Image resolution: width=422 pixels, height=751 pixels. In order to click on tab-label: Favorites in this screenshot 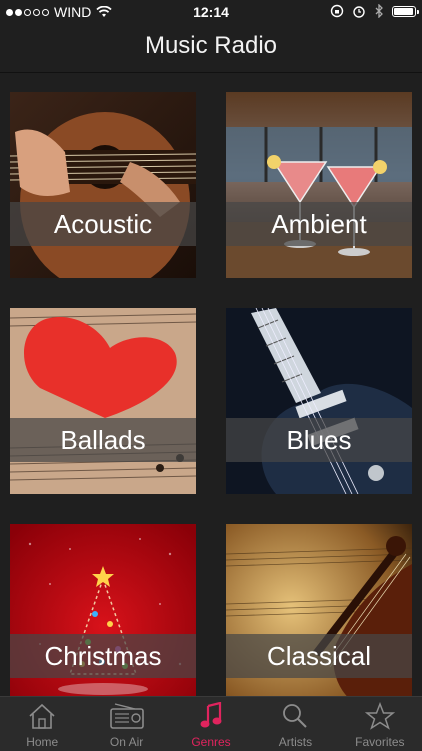, I will do `click(380, 742)`.